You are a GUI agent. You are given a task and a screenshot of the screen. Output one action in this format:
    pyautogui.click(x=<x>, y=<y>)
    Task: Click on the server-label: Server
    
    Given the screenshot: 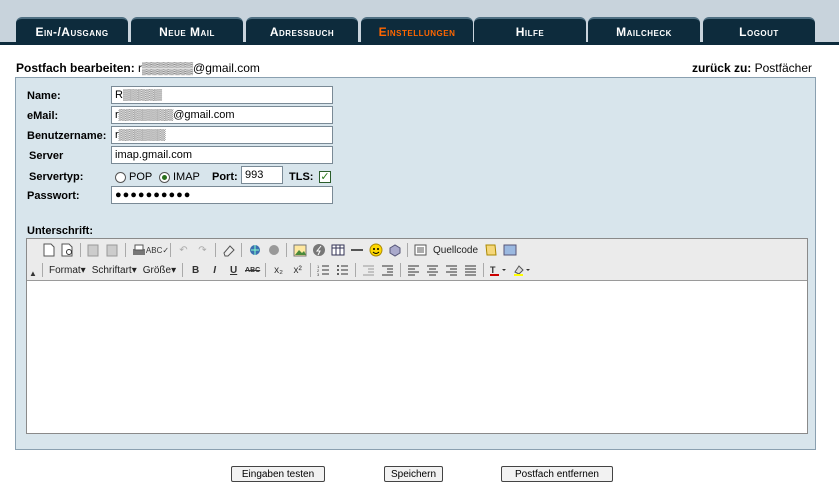 What is the action you would take?
    pyautogui.click(x=46, y=156)
    